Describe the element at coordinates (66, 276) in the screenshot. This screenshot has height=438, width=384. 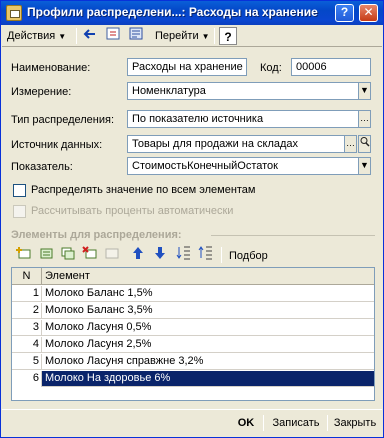
I see `col-header-element: Элемент` at that location.